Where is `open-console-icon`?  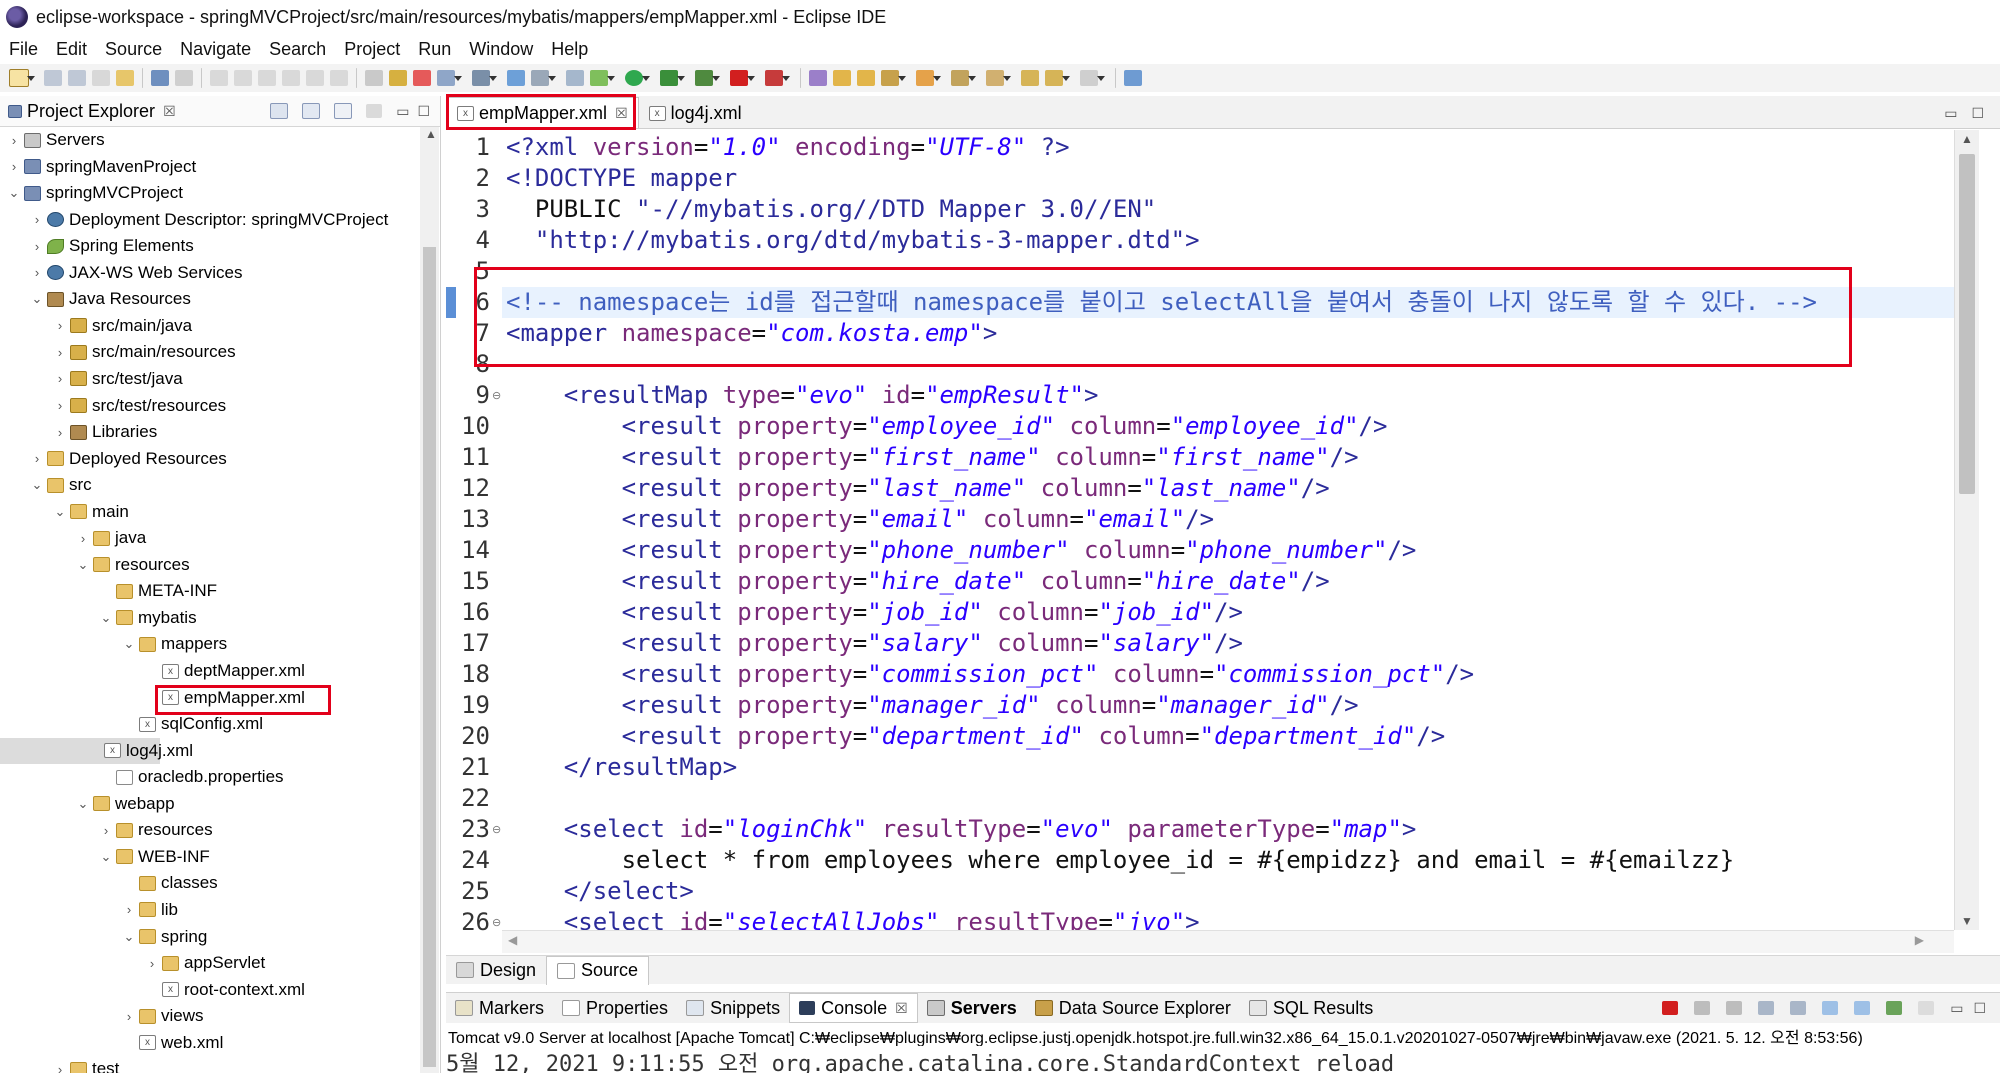 open-console-icon is located at coordinates (1926, 1008).